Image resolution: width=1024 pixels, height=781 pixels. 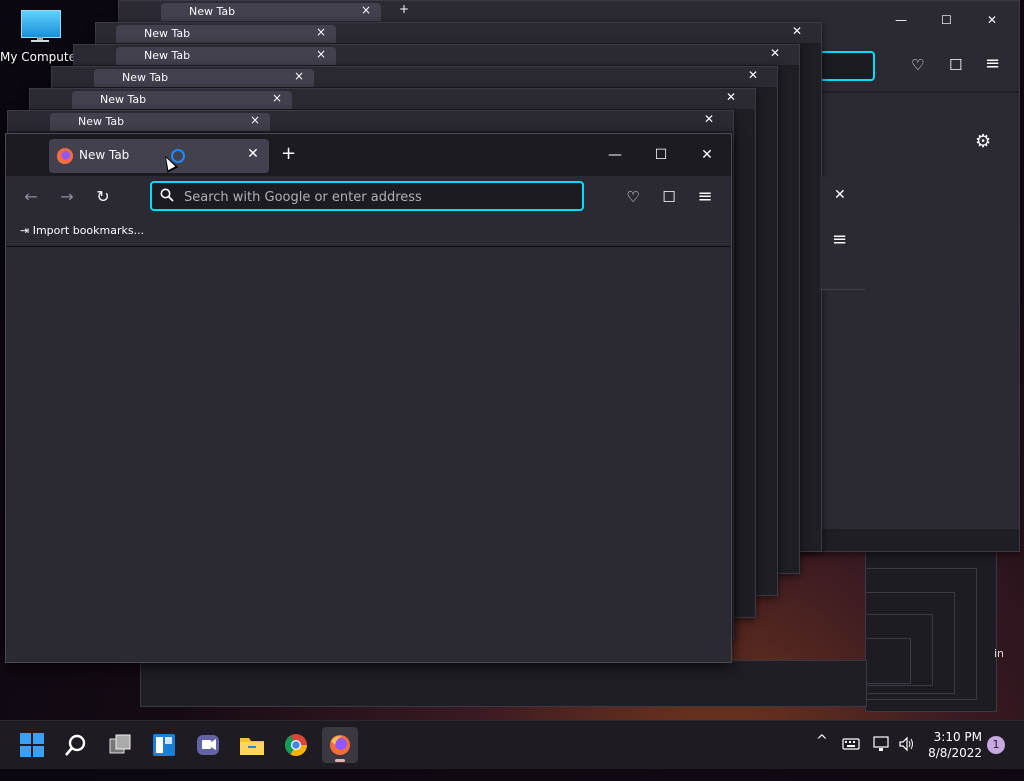 I want to click on desktop-icon-my-computer: My Computer, so click(x=40, y=36).